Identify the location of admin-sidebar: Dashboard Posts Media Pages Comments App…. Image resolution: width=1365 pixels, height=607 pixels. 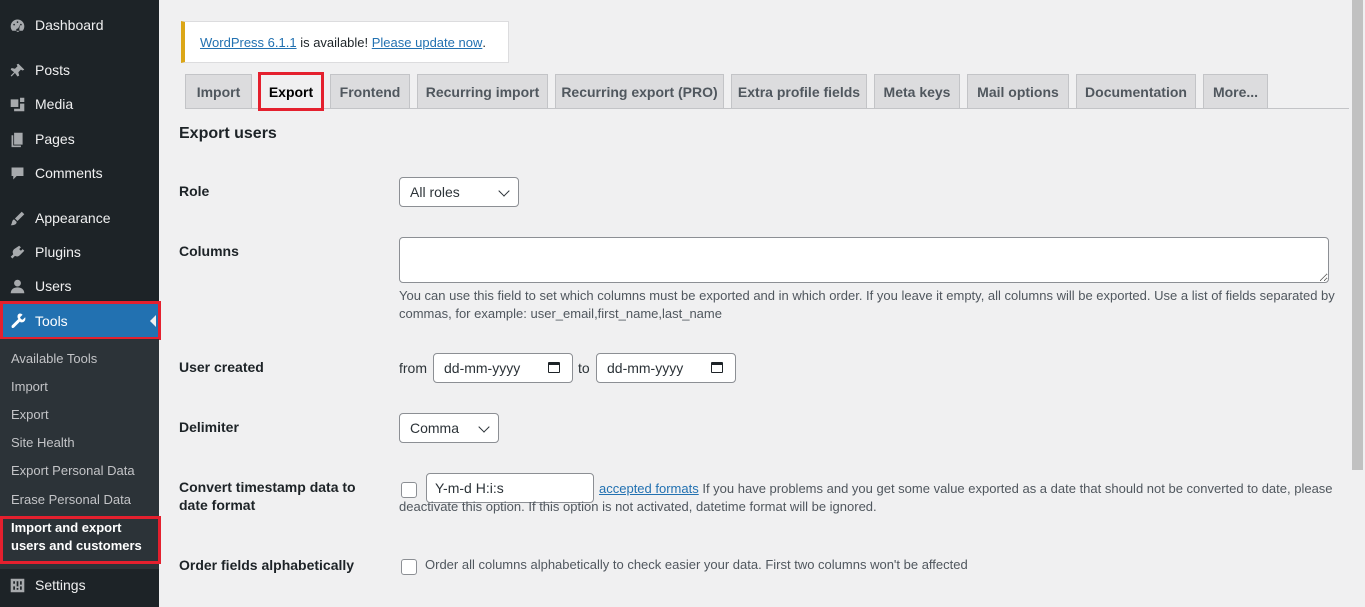
(80, 303).